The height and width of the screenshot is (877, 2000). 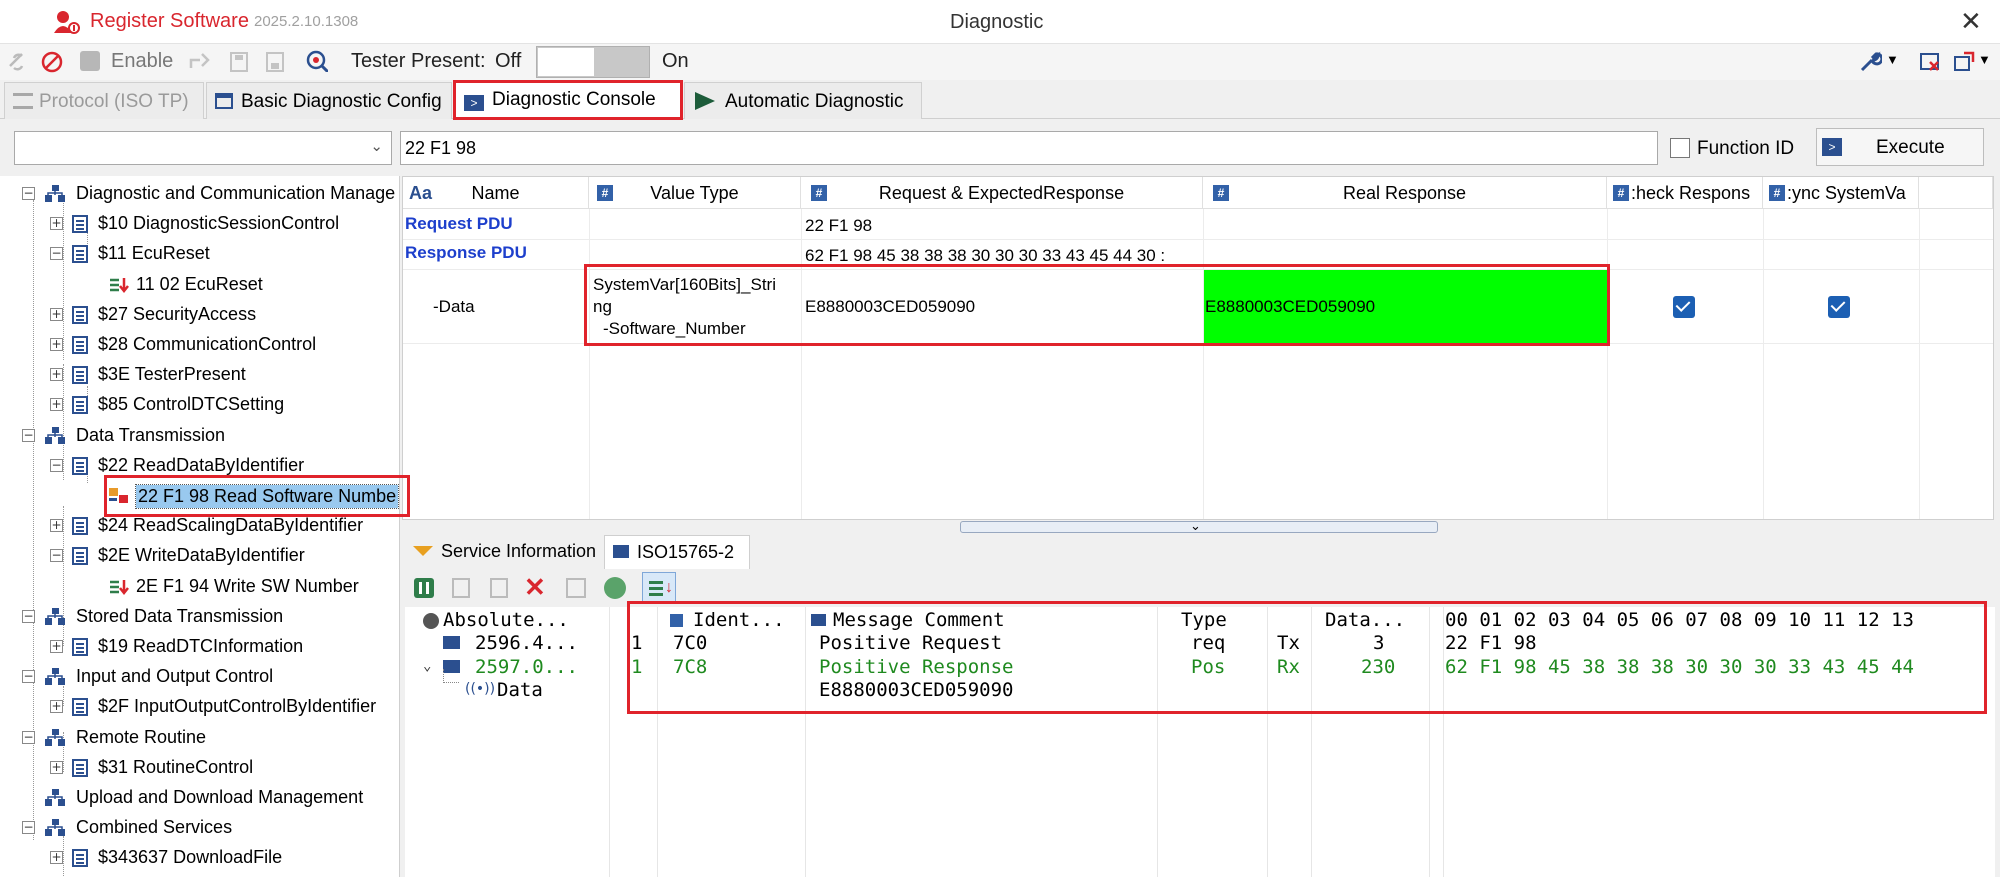 I want to click on pause-icon, so click(x=424, y=588).